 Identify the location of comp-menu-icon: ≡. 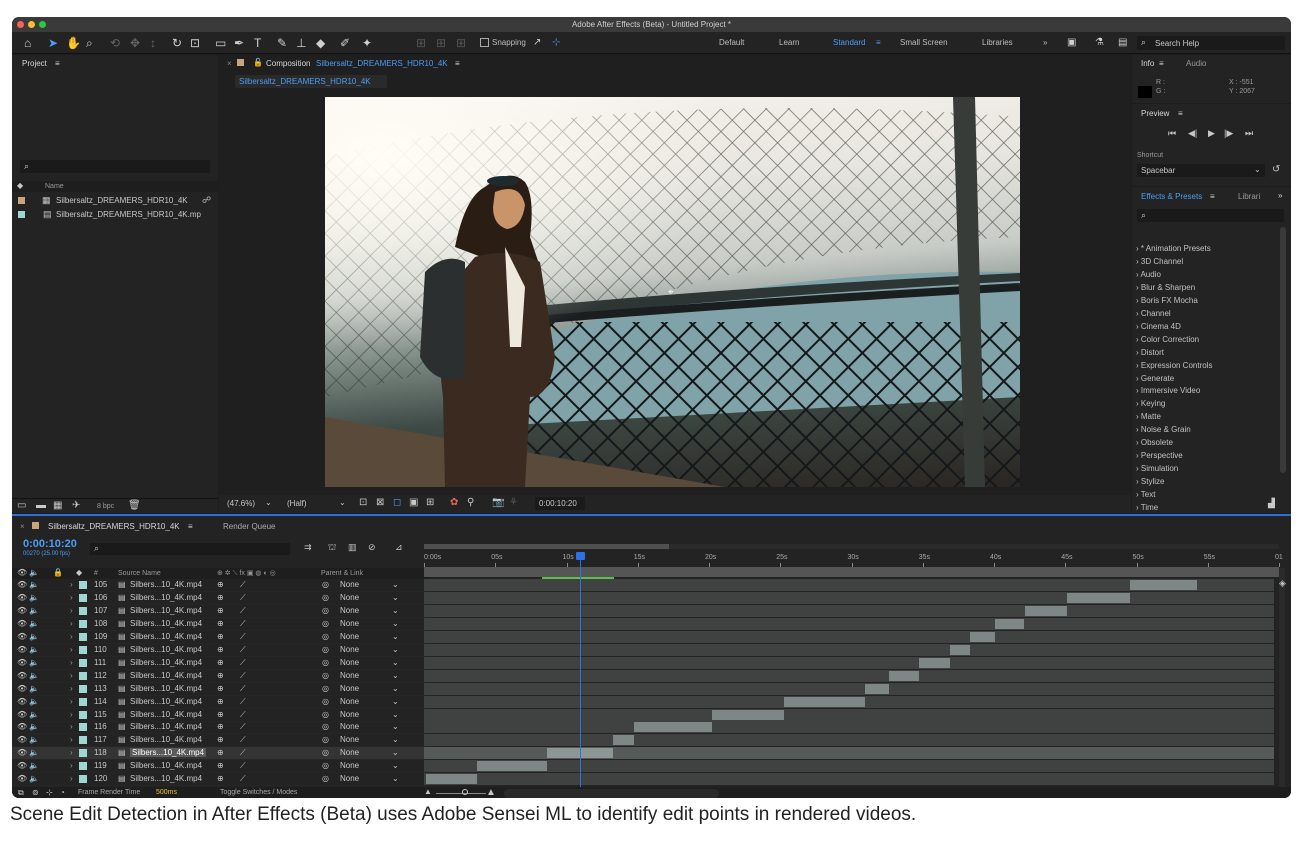
(457, 63).